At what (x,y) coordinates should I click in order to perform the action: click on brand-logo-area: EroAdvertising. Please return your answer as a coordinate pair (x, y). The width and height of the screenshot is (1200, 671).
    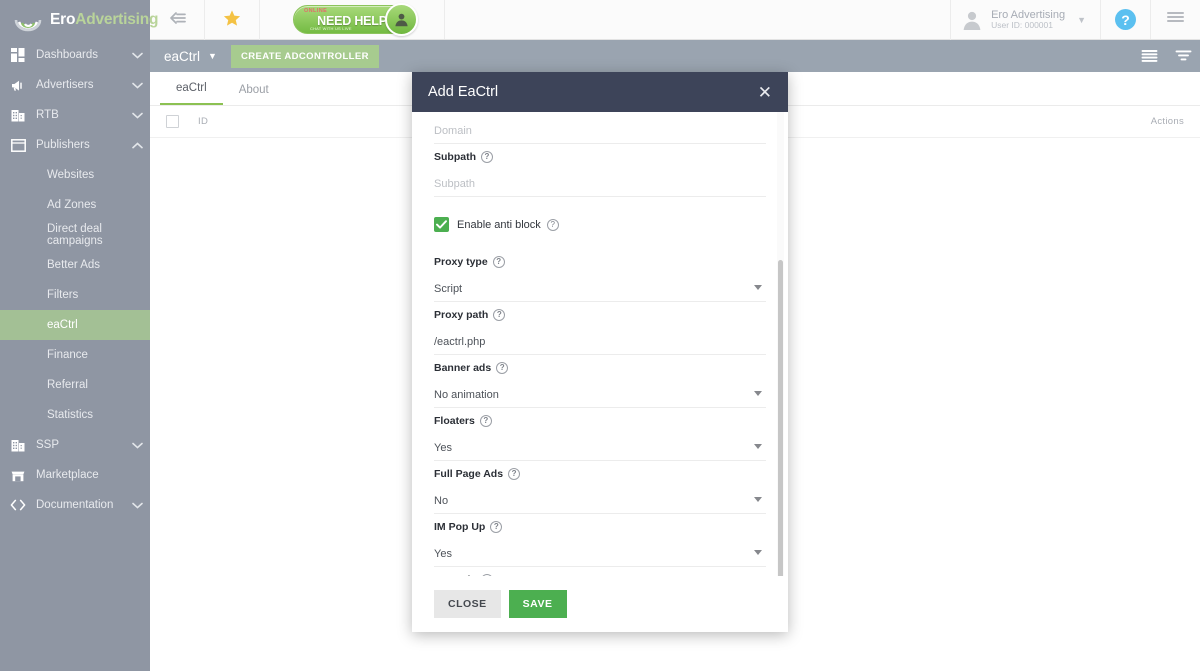
    Looking at the image, I should click on (79, 20).